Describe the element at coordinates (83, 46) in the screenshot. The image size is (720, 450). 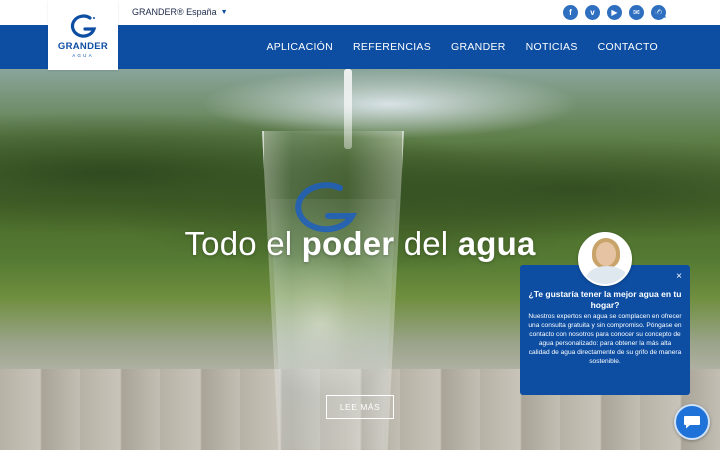
I see `logo-wordmark: GRANDER` at that location.